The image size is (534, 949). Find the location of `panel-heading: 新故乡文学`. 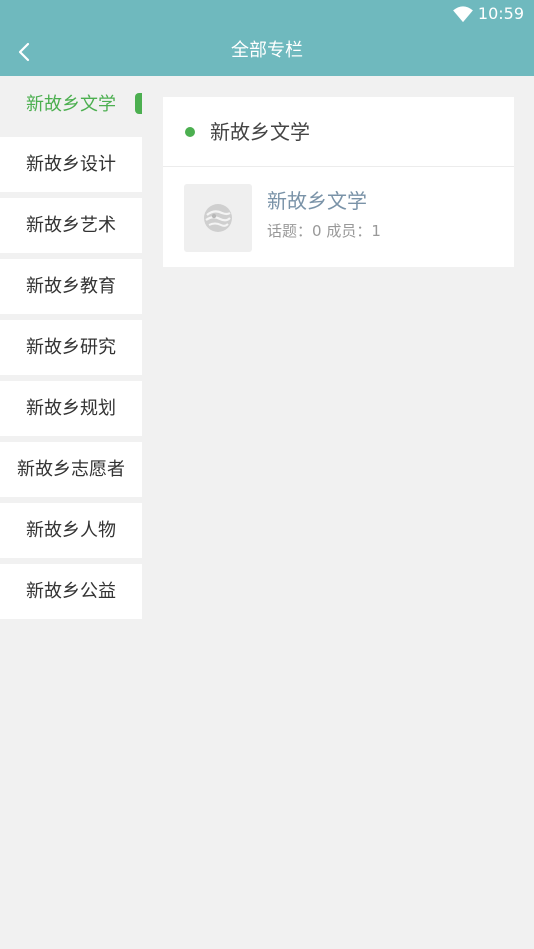

panel-heading: 新故乡文学 is located at coordinates (260, 132).